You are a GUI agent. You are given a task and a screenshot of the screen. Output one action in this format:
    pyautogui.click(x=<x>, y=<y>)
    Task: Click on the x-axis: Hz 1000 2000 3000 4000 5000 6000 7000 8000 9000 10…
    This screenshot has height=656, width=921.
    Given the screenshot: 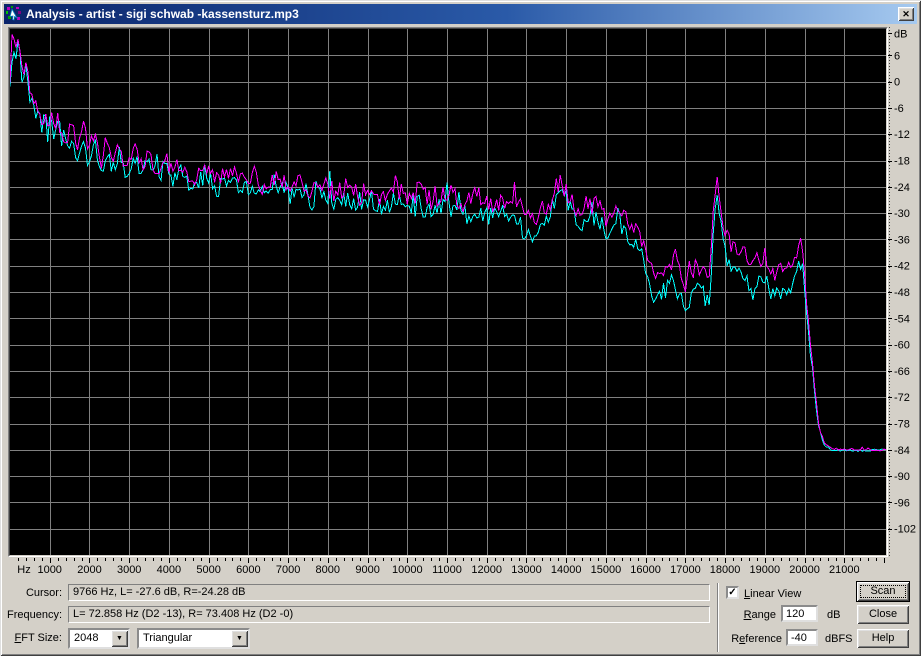 What is the action you would take?
    pyautogui.click(x=451, y=567)
    